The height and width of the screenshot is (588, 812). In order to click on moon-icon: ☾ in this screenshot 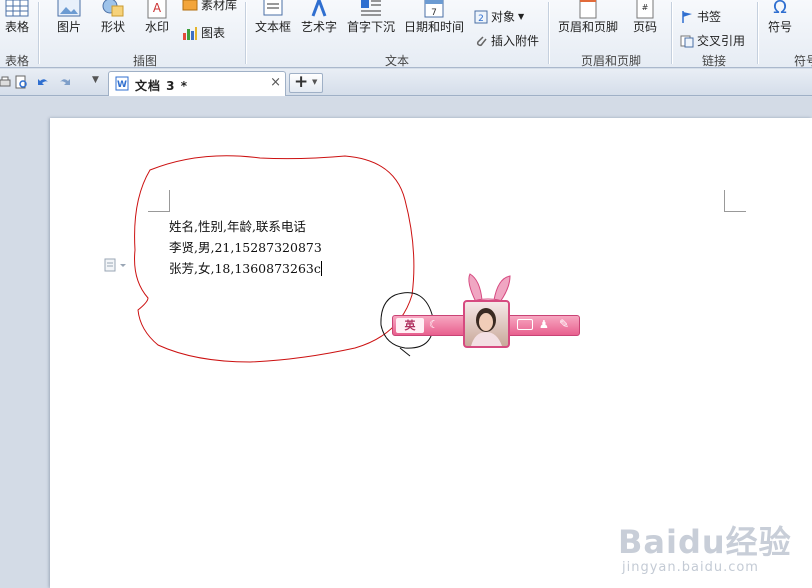, I will do `click(434, 324)`.